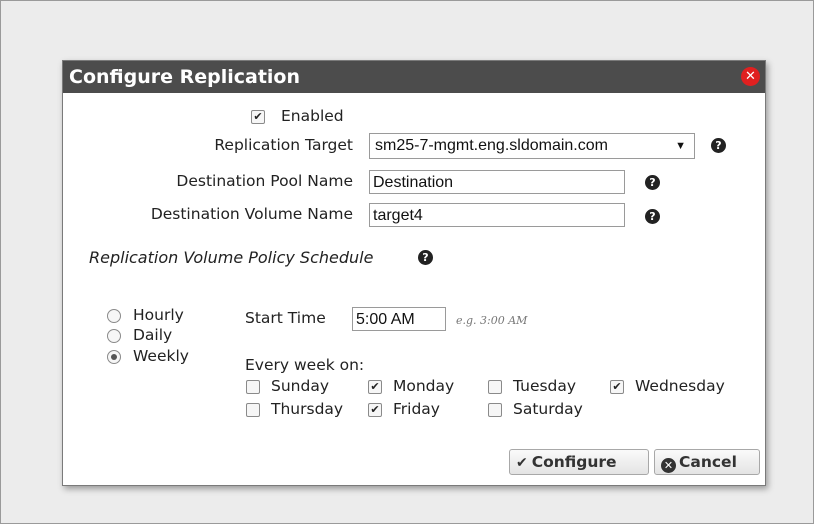 The image size is (814, 524). Describe the element at coordinates (305, 365) in the screenshot. I see `every-week-label: Every week on:` at that location.